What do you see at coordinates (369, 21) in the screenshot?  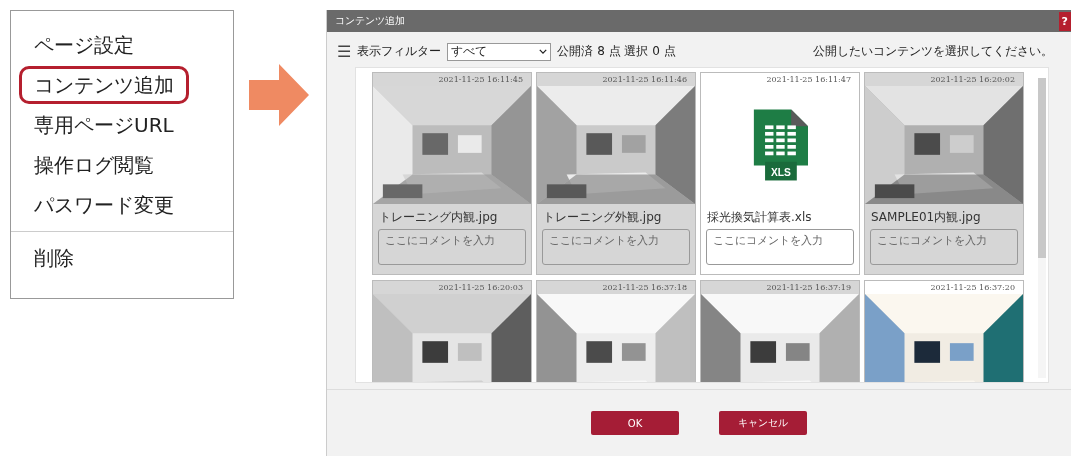 I see `dialog-title: コンテンツ追加` at bounding box center [369, 21].